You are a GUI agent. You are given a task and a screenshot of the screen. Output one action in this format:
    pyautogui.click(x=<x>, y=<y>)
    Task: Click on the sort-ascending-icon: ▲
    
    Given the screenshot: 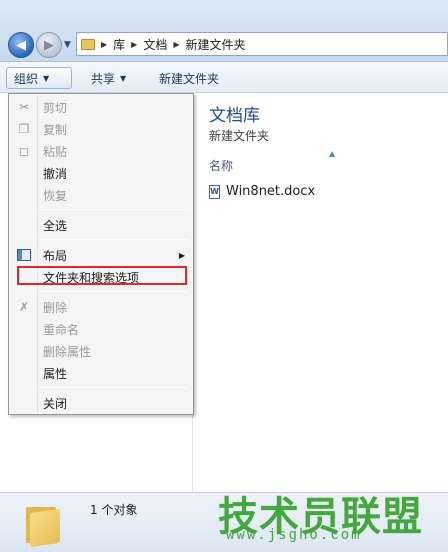 What is the action you would take?
    pyautogui.click(x=332, y=153)
    